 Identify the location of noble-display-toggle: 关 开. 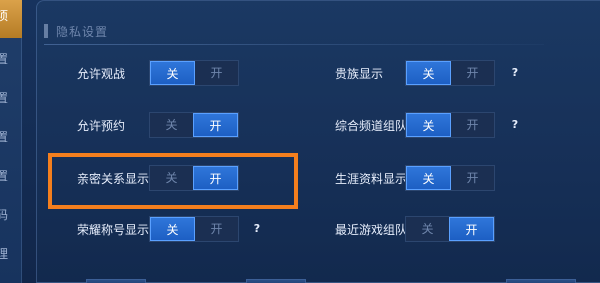
(450, 73).